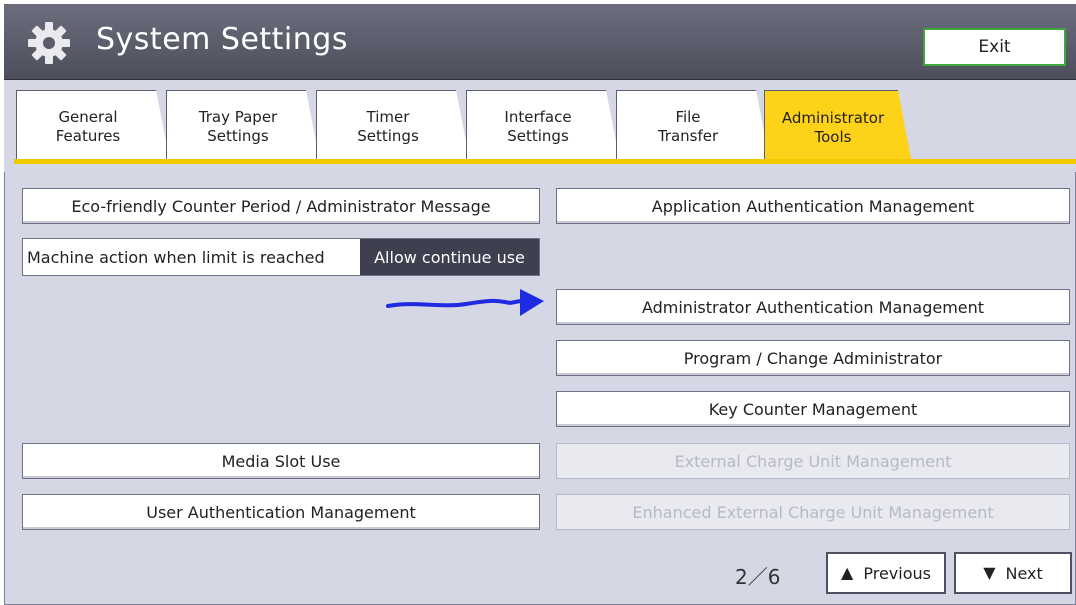 Image resolution: width=1076 pixels, height=605 pixels. Describe the element at coordinates (813, 206) in the screenshot. I see `application-authentication-management-button: Application Authentication Management` at that location.